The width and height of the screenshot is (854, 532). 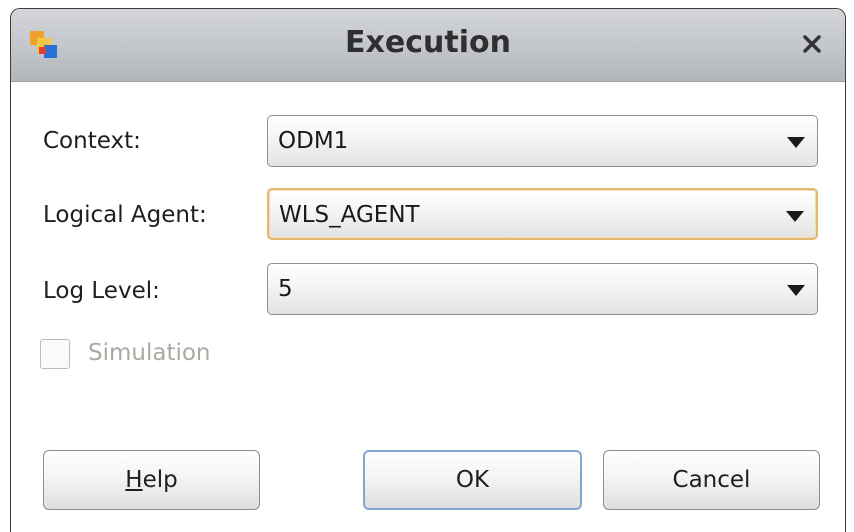 What do you see at coordinates (101, 291) in the screenshot?
I see `log-level-label: Log Level:` at bounding box center [101, 291].